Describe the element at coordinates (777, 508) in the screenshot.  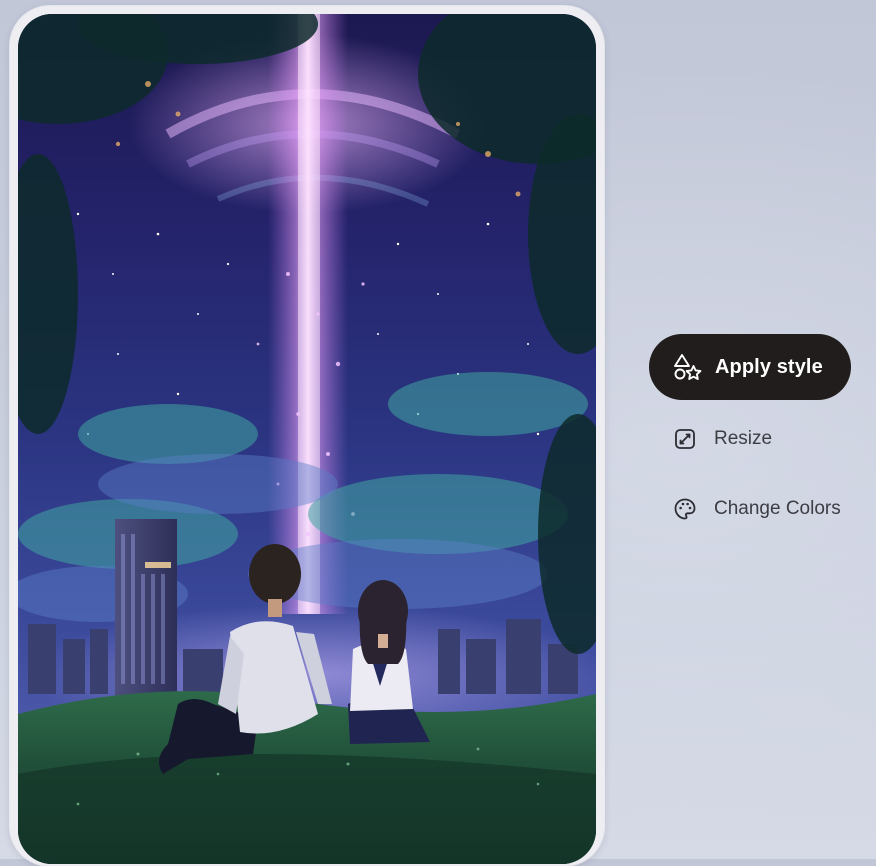
I see `change-colors-label: Change Colors` at that location.